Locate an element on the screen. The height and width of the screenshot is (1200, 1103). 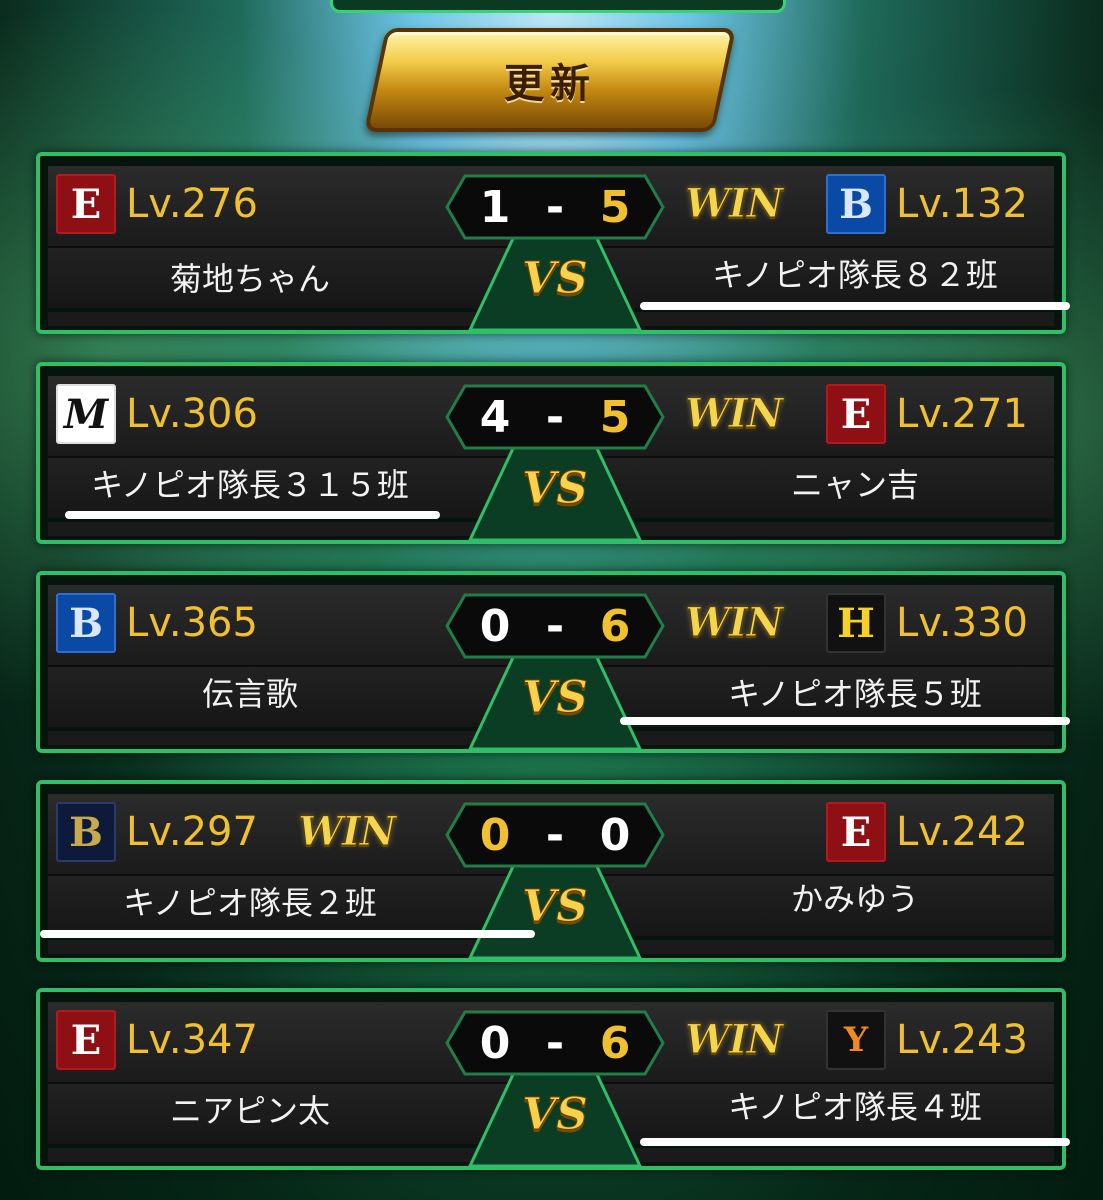
right-score: 0 is located at coordinates (615, 835).